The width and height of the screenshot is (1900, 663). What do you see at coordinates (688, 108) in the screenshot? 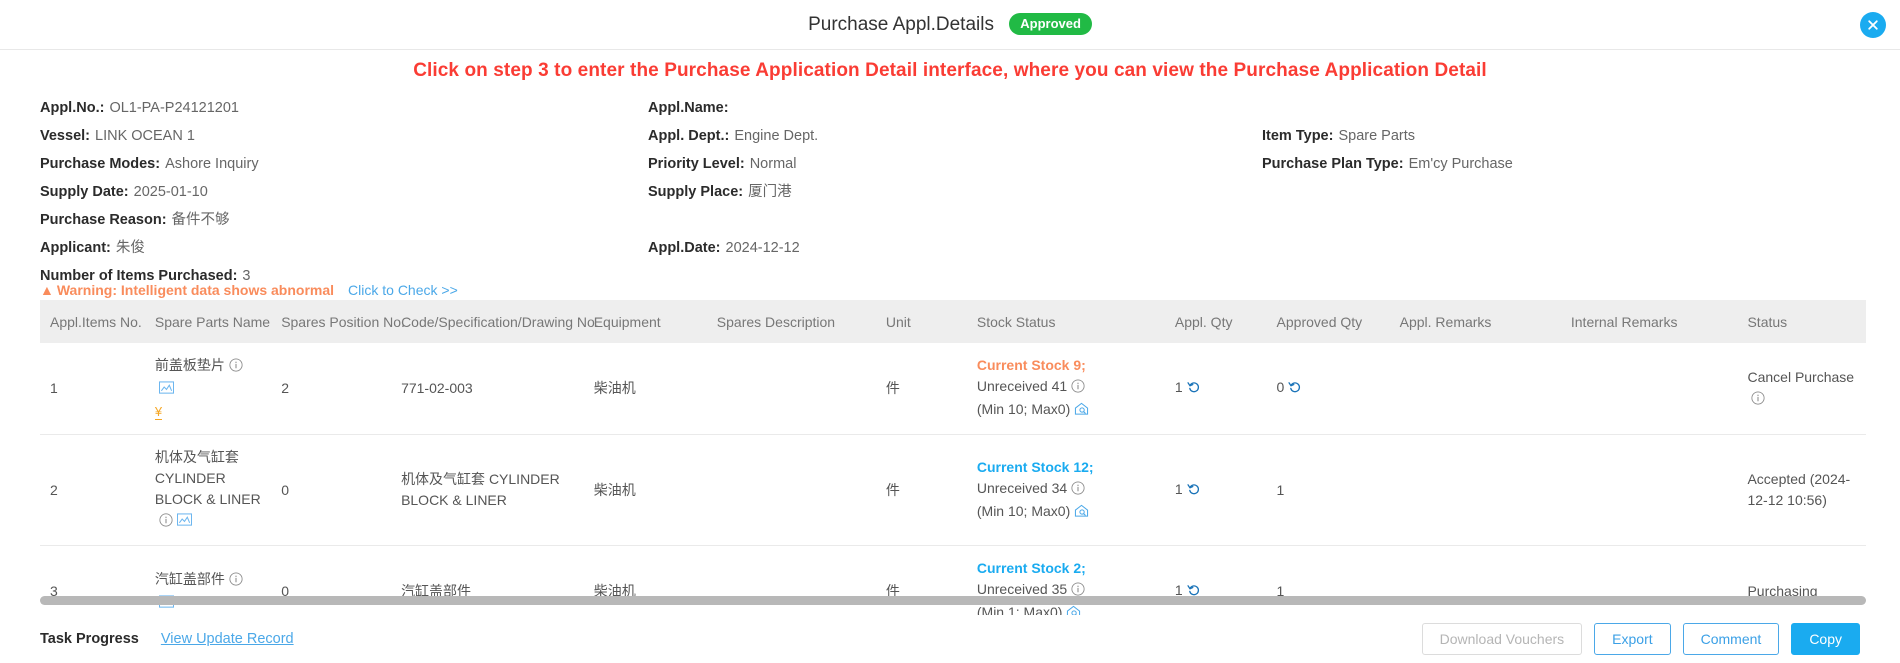
I see `field-label: Appl.Name:` at bounding box center [688, 108].